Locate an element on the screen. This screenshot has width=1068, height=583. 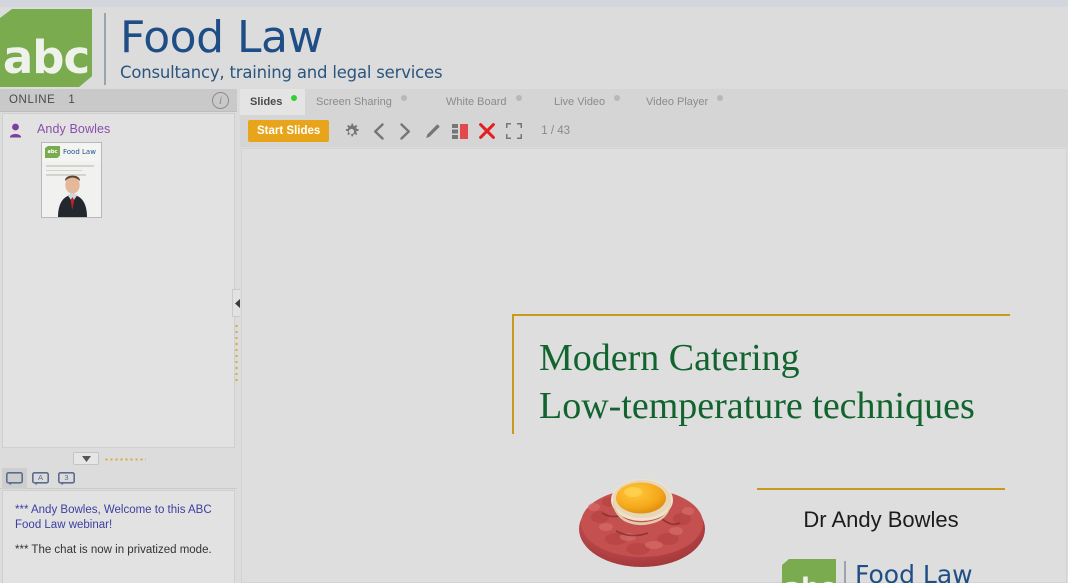
chevron-left-icon is located at coordinates (237, 303).